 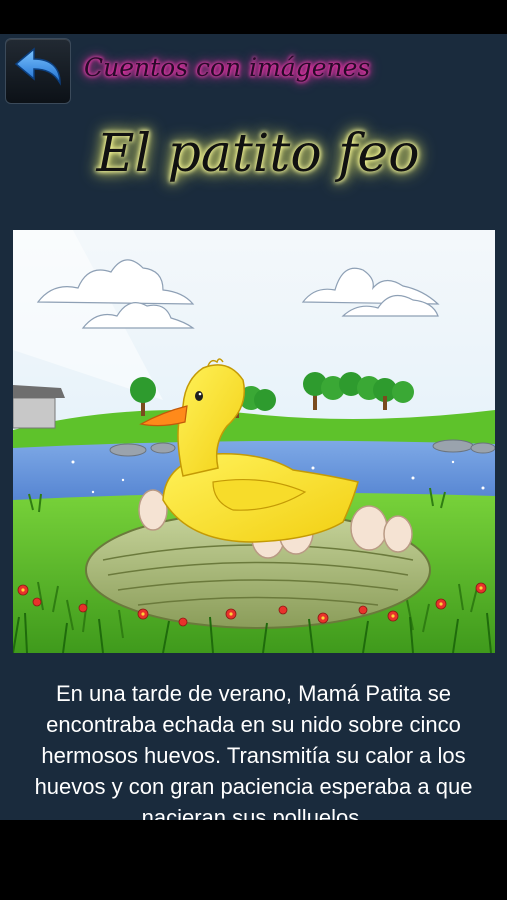 I want to click on app-subtitle: Cuentos con imágenes, so click(x=227, y=67).